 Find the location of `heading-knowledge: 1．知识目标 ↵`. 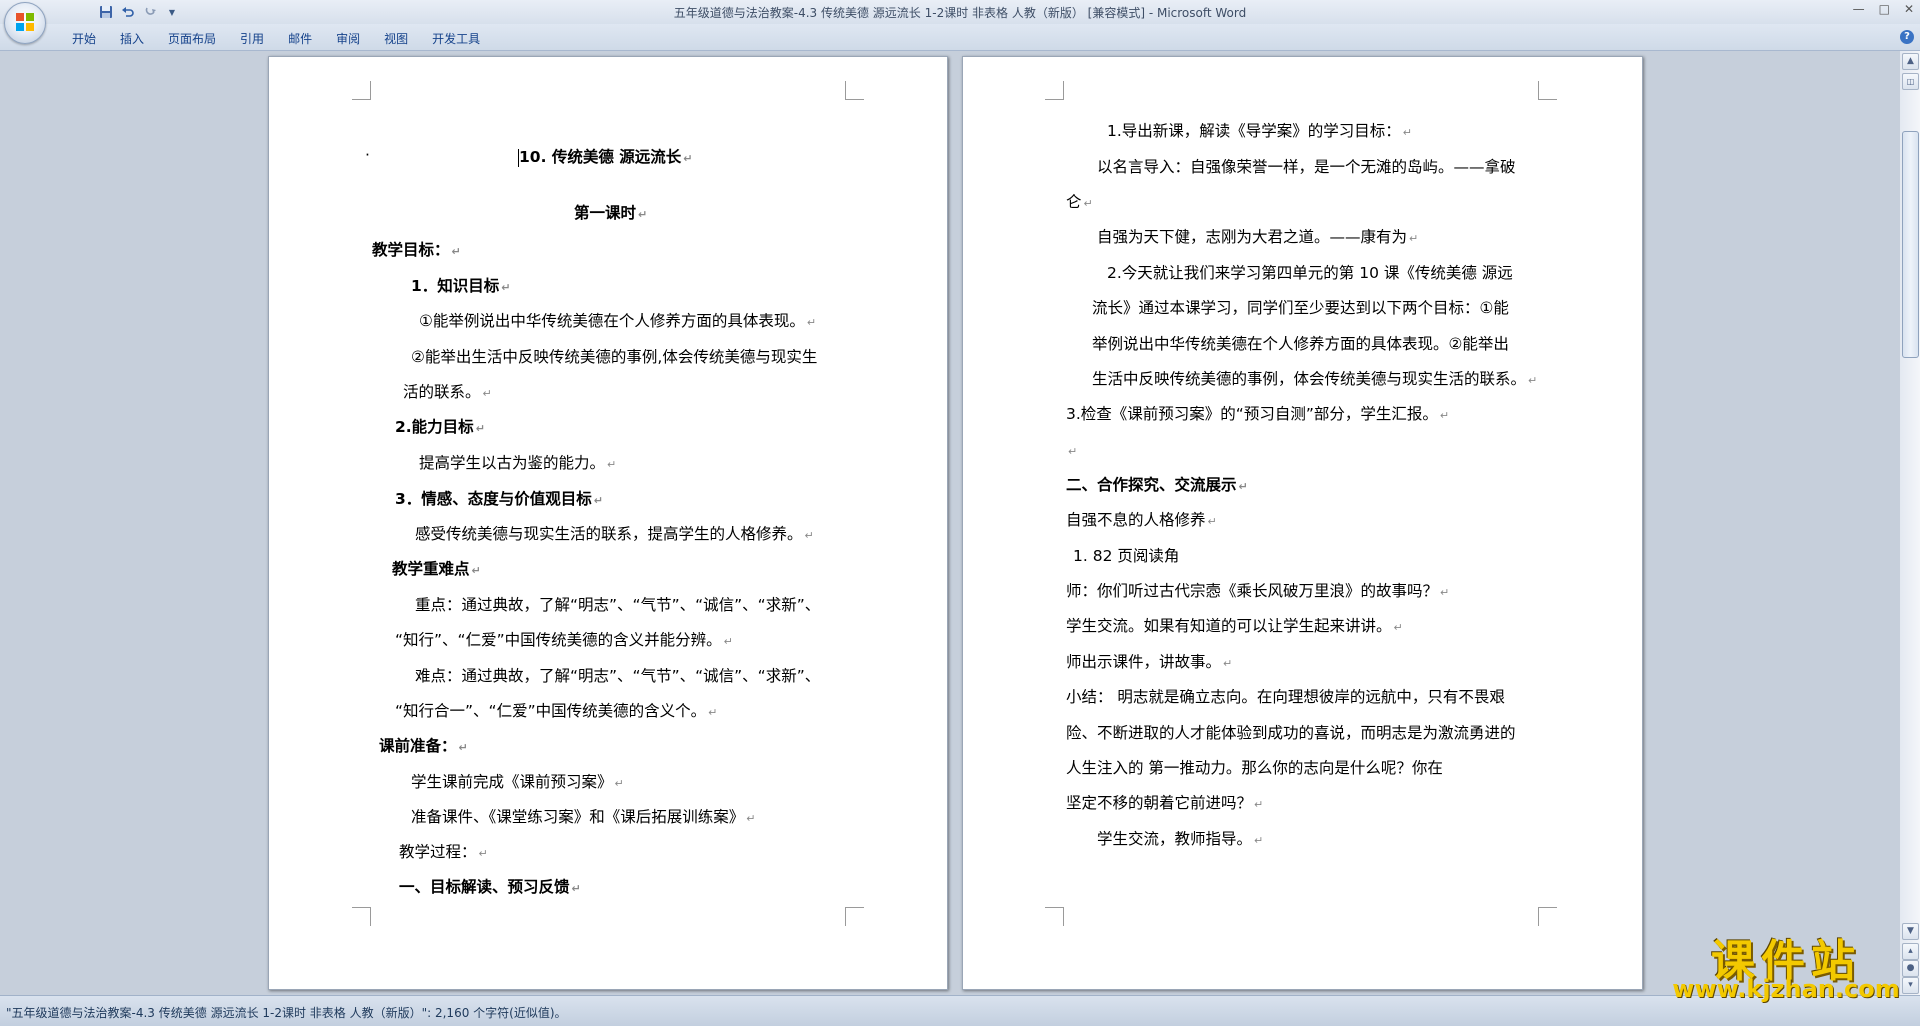

heading-knowledge: 1．知识目标 ↵ is located at coordinates (461, 286).